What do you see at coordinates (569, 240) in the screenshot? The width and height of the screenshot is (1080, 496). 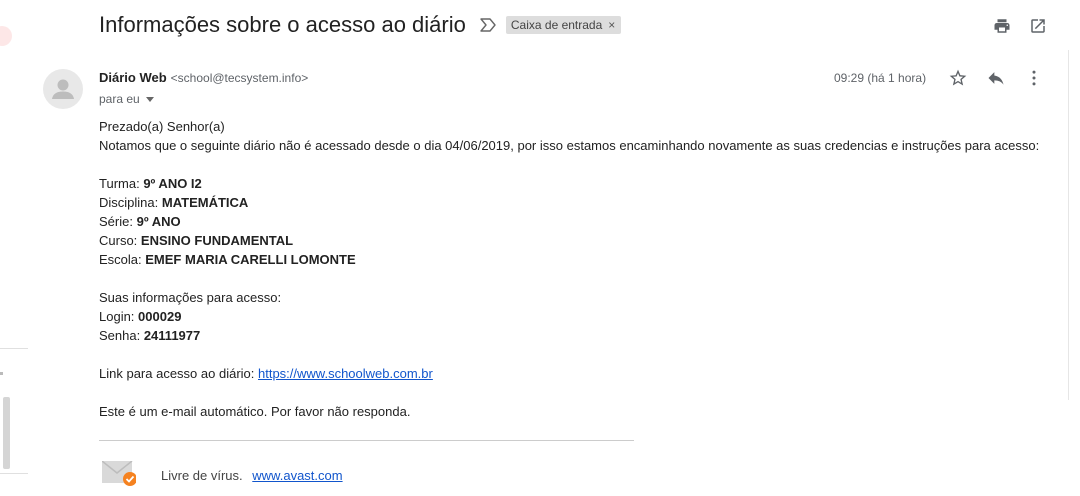 I see `field-curso: Curso: ENSINO FUNDAMENTAL` at bounding box center [569, 240].